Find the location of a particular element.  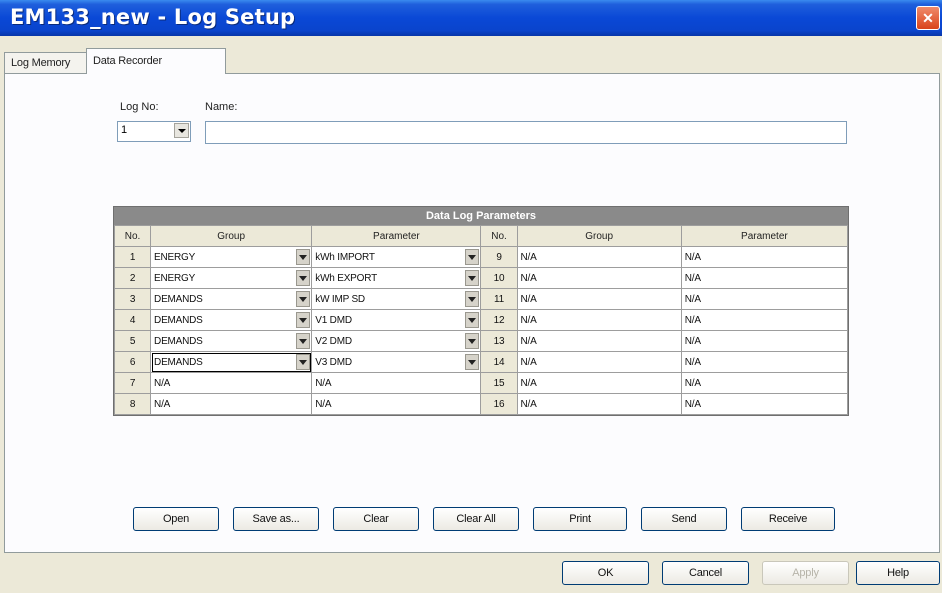

window-title: EM133_new - Log Setup is located at coordinates (153, 17).